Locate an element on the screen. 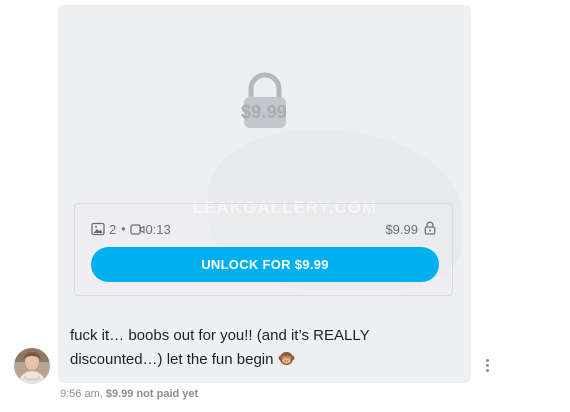 Image resolution: width=570 pixels, height=412 pixels. payment-status: $9.99 not paid yet is located at coordinates (152, 394).